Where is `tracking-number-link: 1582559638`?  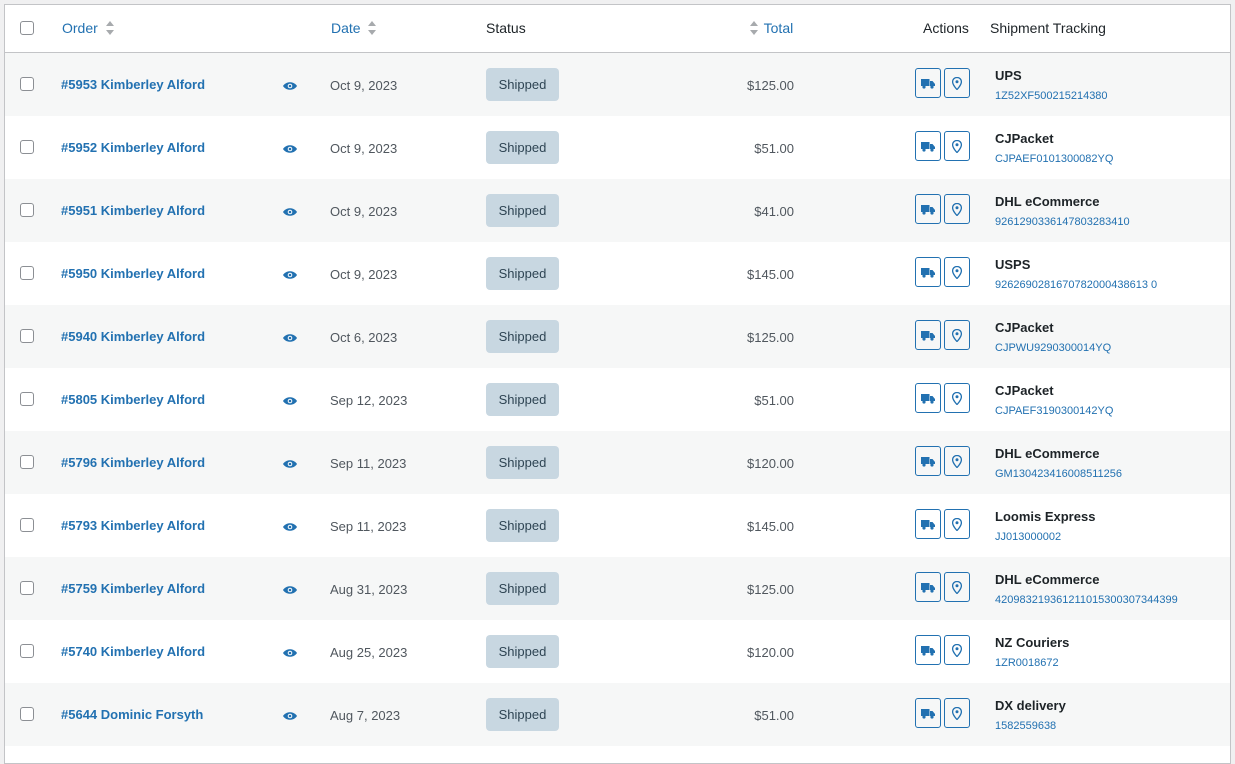
tracking-number-link: 1582559638 is located at coordinates (1025, 726).